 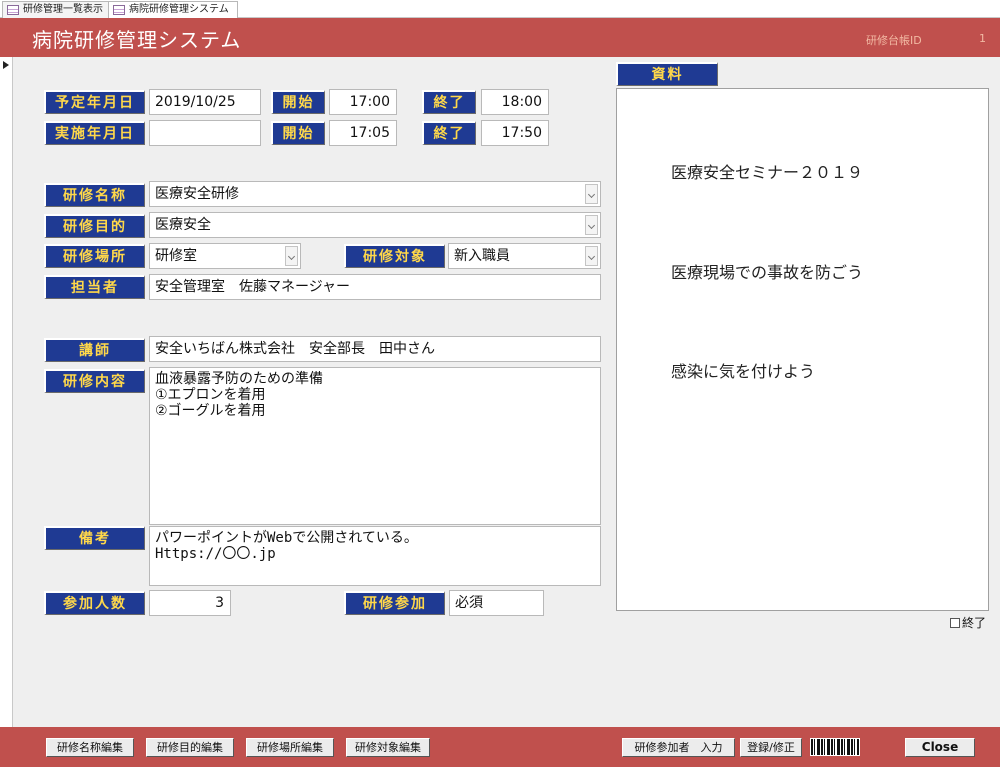 What do you see at coordinates (63, 9) in the screenshot?
I see `tab-label: 研修管理一覧表示` at bounding box center [63, 9].